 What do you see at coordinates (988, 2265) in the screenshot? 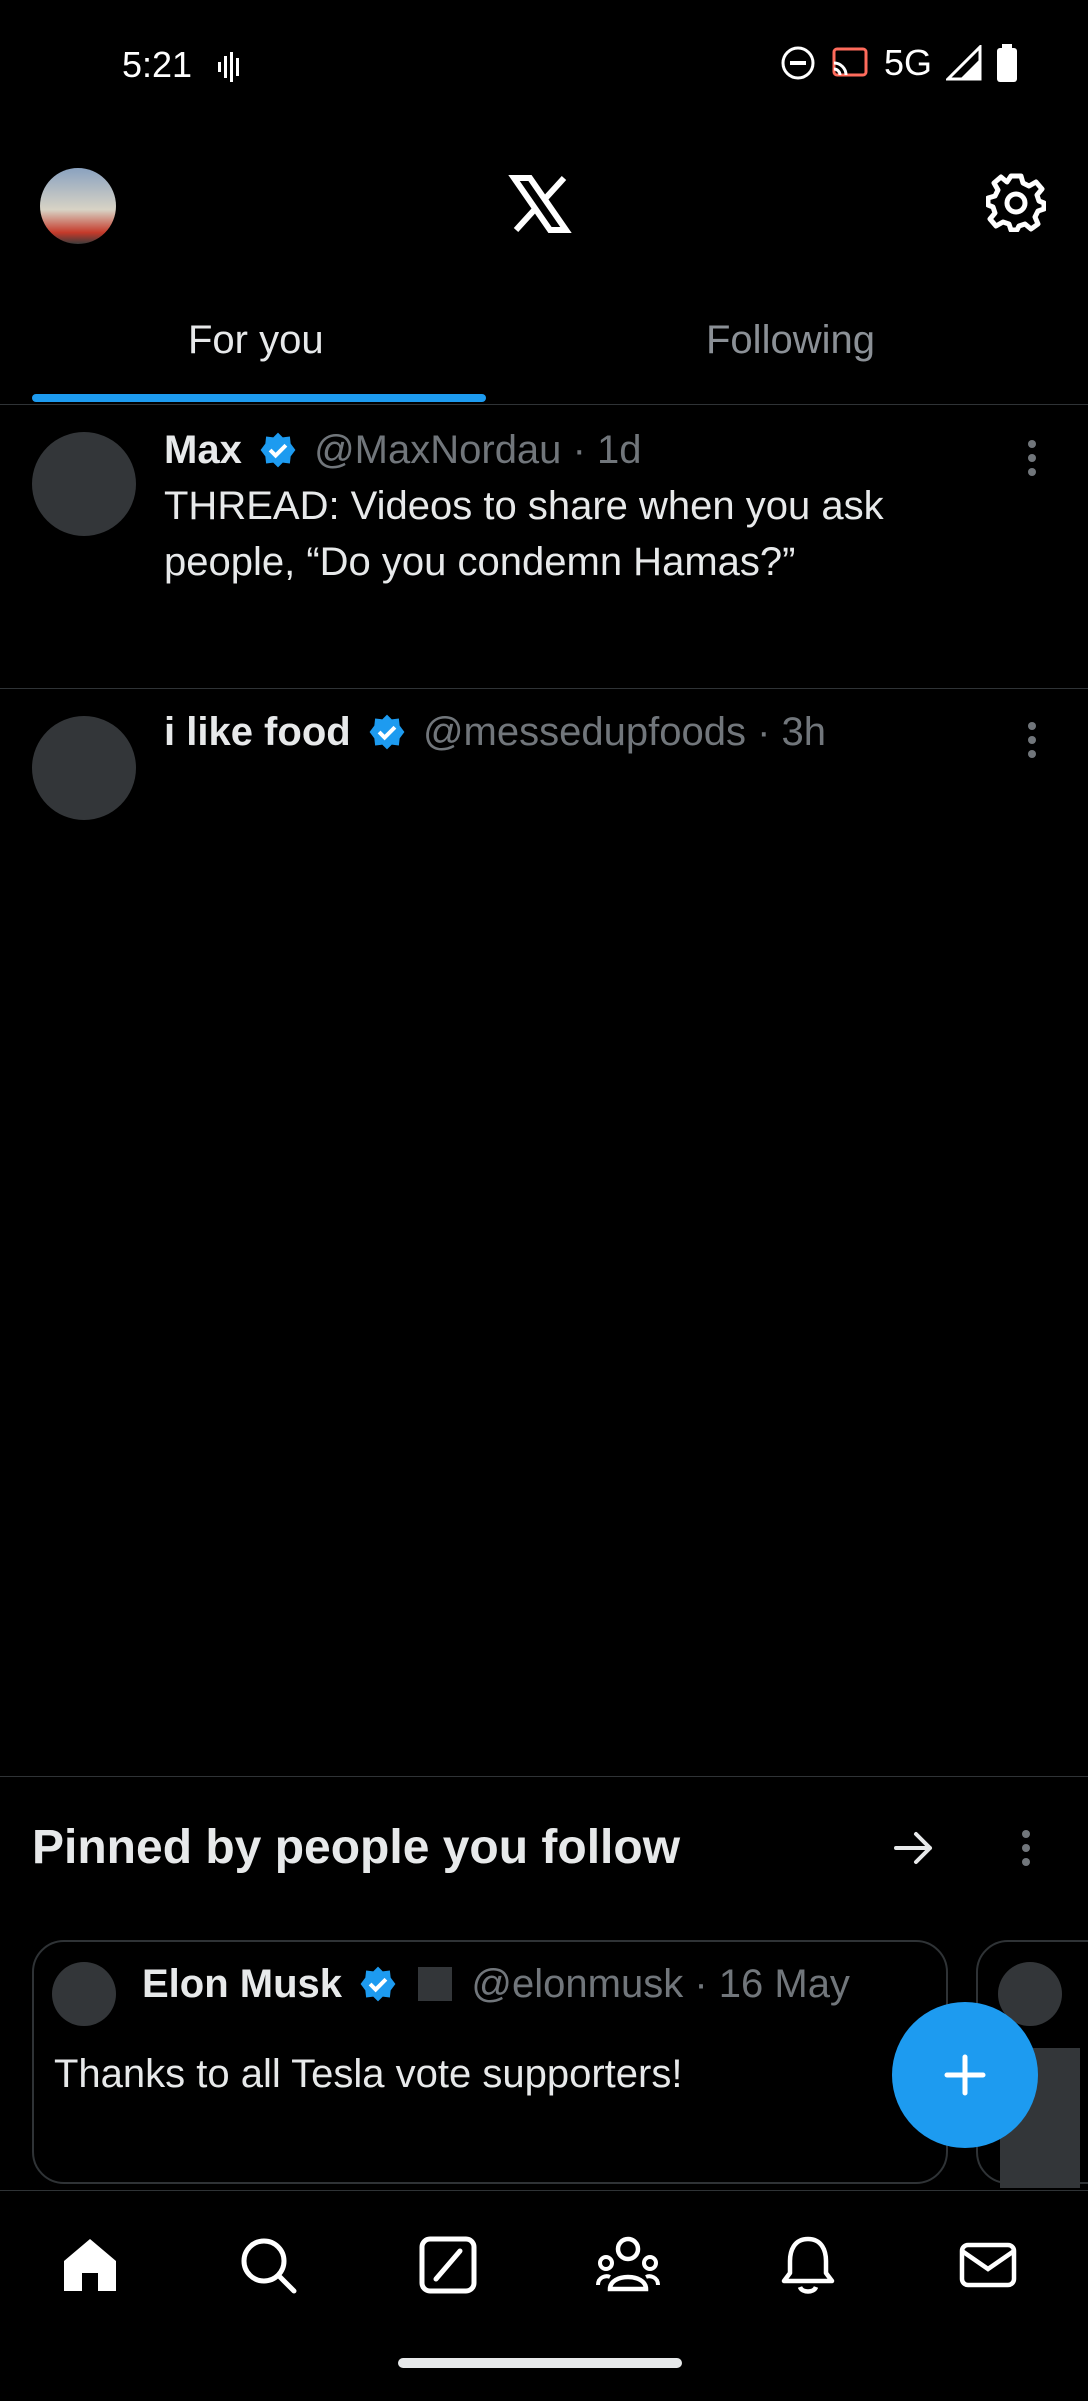
I see `messages-icon` at bounding box center [988, 2265].